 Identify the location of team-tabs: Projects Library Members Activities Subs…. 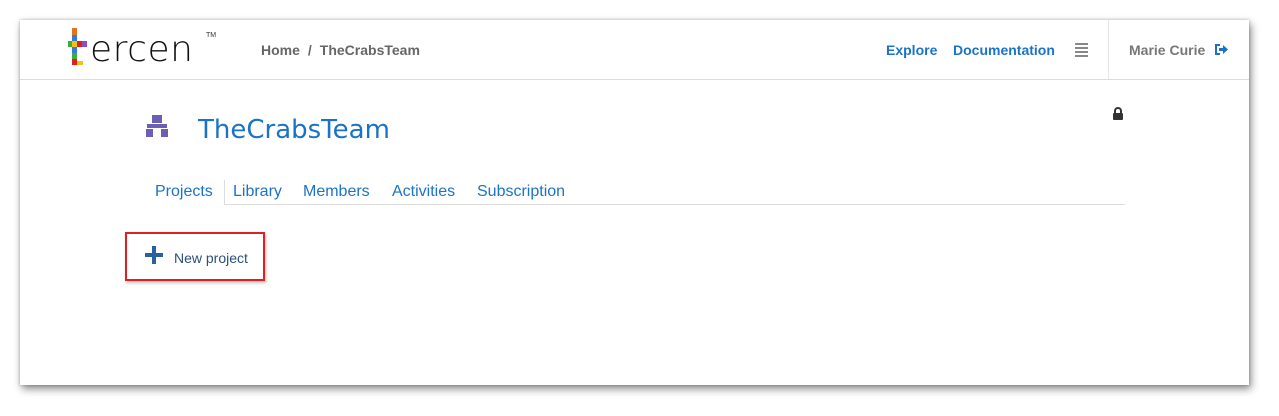
(634, 192).